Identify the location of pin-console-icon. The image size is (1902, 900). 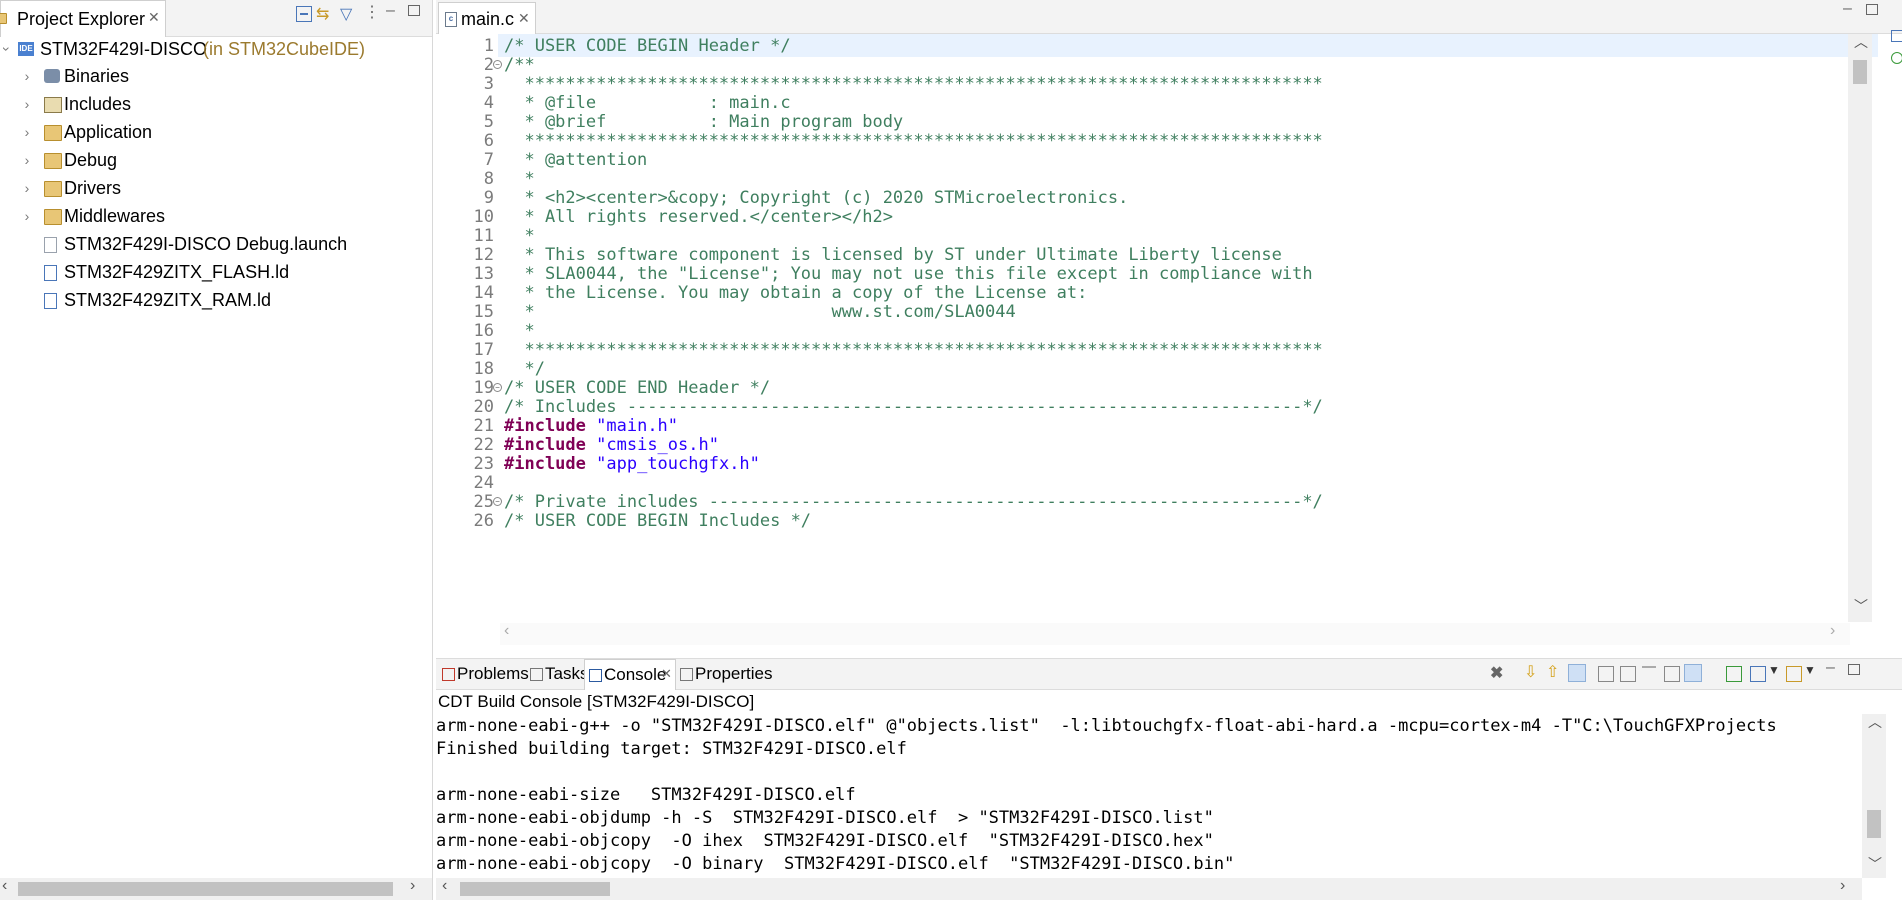
(1734, 674).